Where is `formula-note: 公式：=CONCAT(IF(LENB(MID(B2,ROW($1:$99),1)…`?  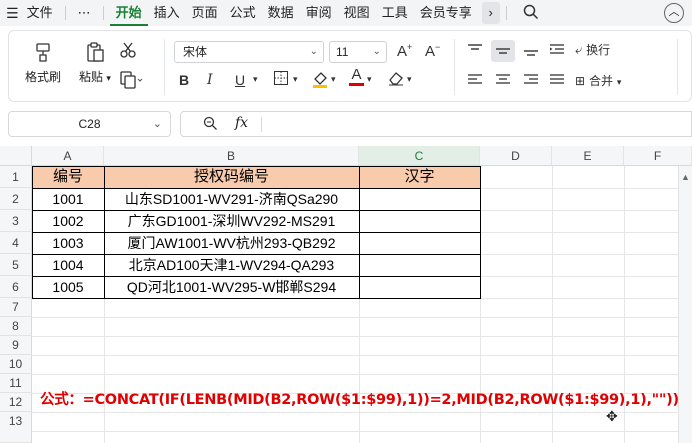 formula-note: 公式：=CONCAT(IF(LENB(MID(B2,ROW($1:$99),1)… is located at coordinates (359, 400).